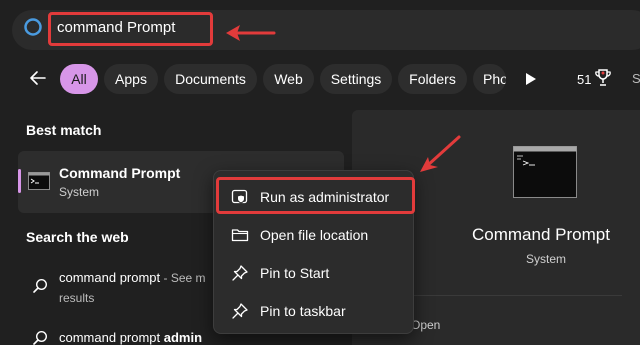 This screenshot has height=345, width=640. What do you see at coordinates (79, 79) in the screenshot?
I see `filter-chip-all: All` at bounding box center [79, 79].